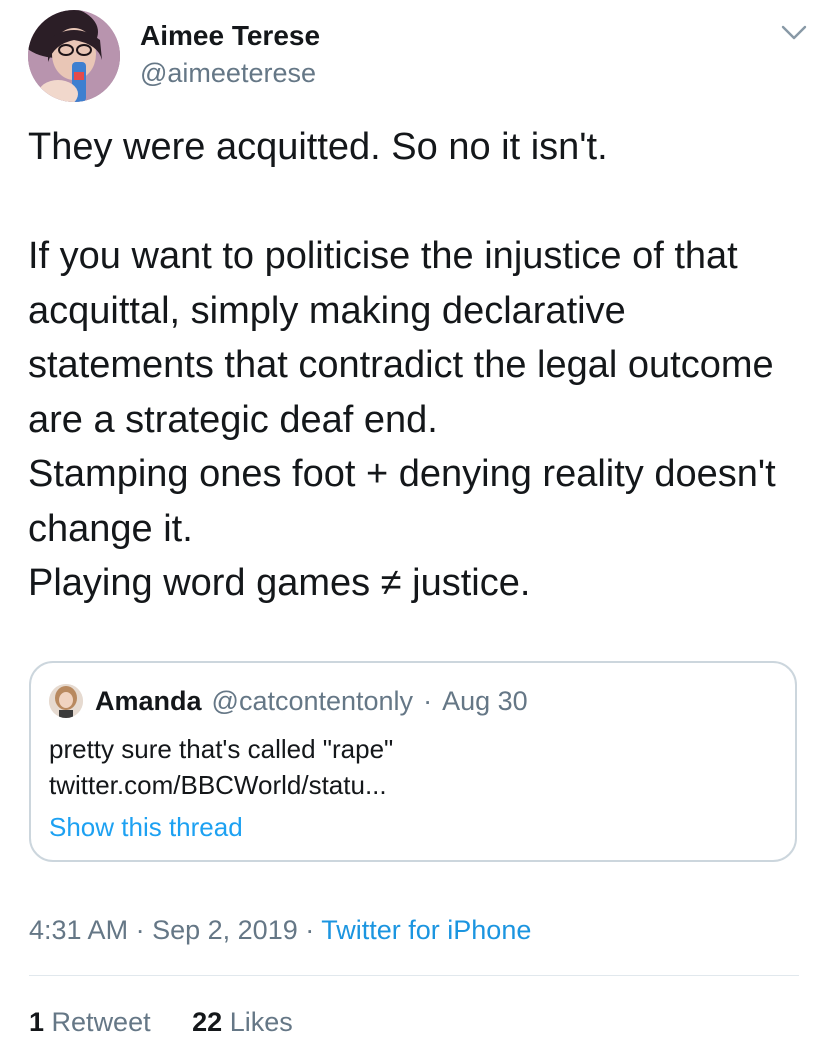  I want to click on likes-stat: 22 Likes, so click(242, 1022).